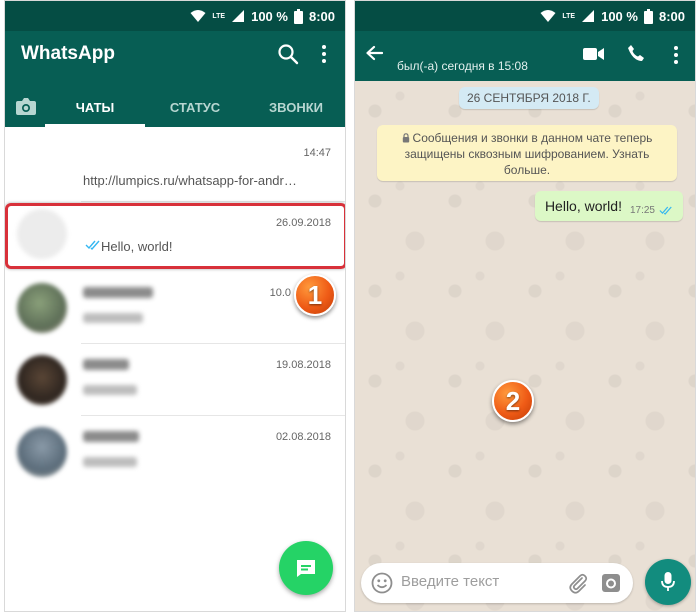 The height and width of the screenshot is (616, 700). Describe the element at coordinates (382, 583) in the screenshot. I see `emoji-icon` at that location.